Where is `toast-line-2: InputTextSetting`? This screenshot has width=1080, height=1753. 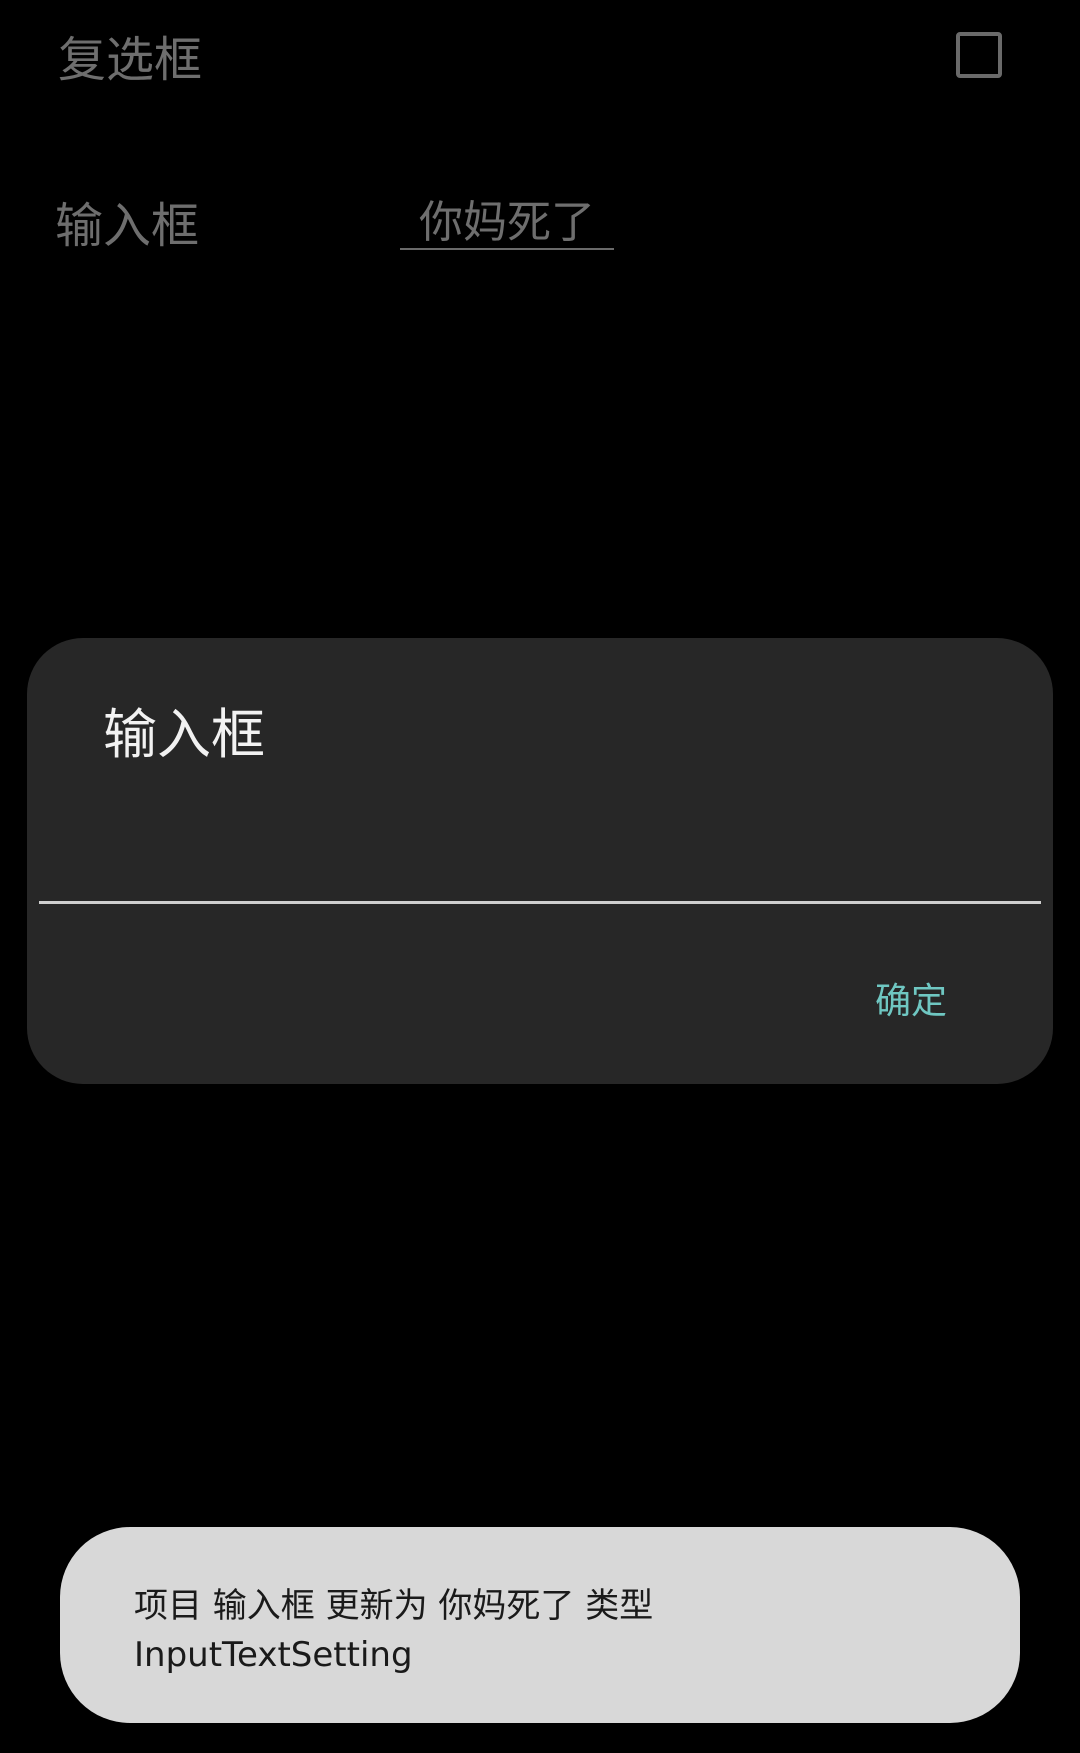 toast-line-2: InputTextSetting is located at coordinates (273, 1655).